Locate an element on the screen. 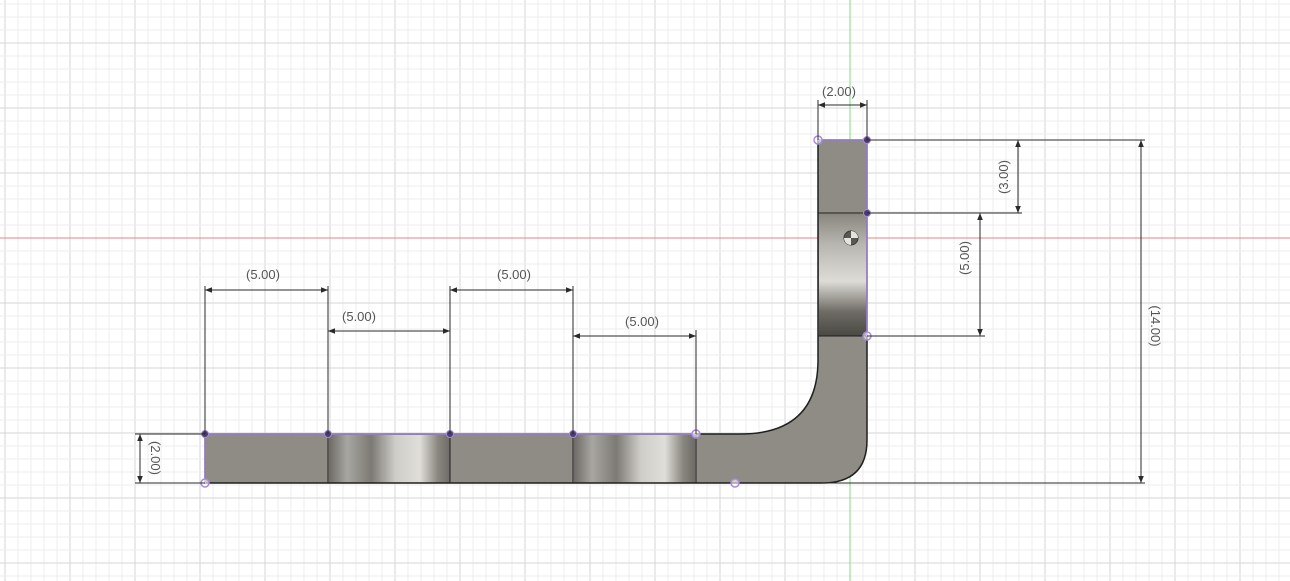 The width and height of the screenshot is (1290, 581). profile-face-shaded-vertical is located at coordinates (843, 275).